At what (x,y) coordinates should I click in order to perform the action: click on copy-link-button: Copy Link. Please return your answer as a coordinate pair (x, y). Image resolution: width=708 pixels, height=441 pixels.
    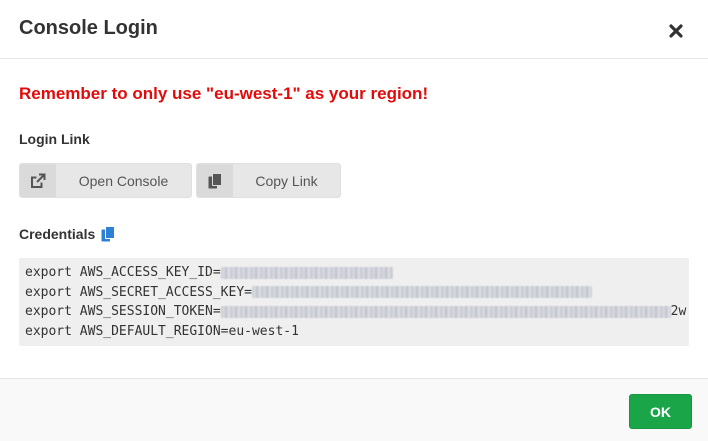
    Looking at the image, I should click on (268, 180).